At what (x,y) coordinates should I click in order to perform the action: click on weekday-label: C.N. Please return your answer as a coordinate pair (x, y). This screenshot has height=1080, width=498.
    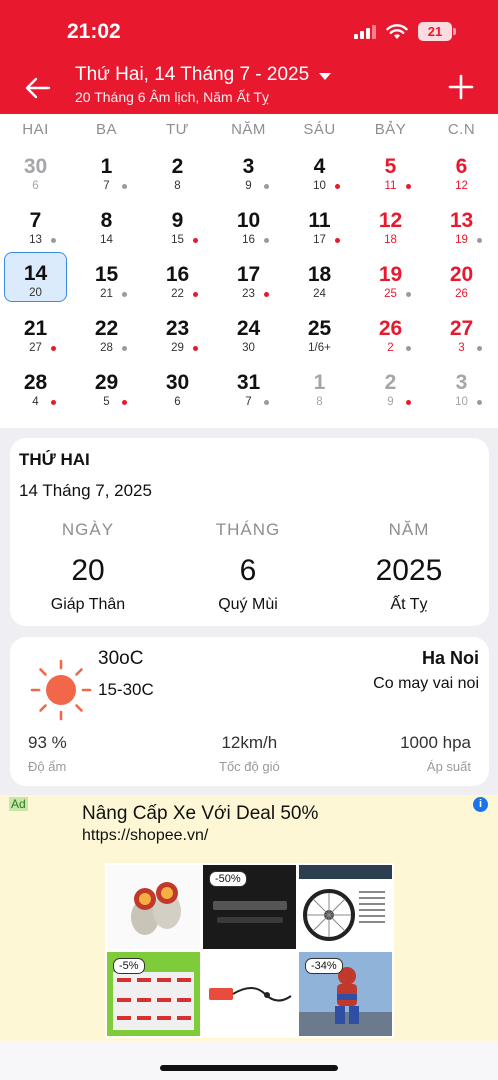
    Looking at the image, I should click on (461, 129).